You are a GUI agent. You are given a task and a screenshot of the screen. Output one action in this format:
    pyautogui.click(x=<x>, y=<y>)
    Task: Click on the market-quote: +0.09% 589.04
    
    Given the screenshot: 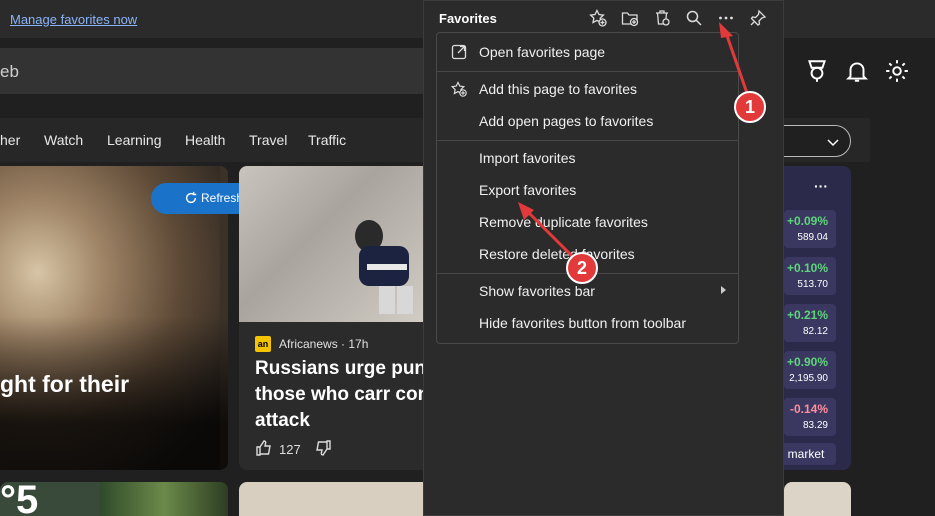 What is the action you would take?
    pyautogui.click(x=810, y=229)
    